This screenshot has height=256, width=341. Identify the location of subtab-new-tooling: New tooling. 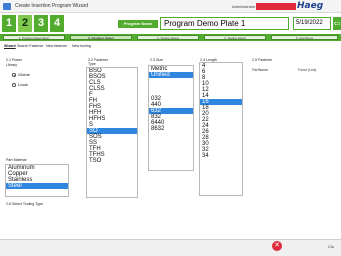
(81, 46).